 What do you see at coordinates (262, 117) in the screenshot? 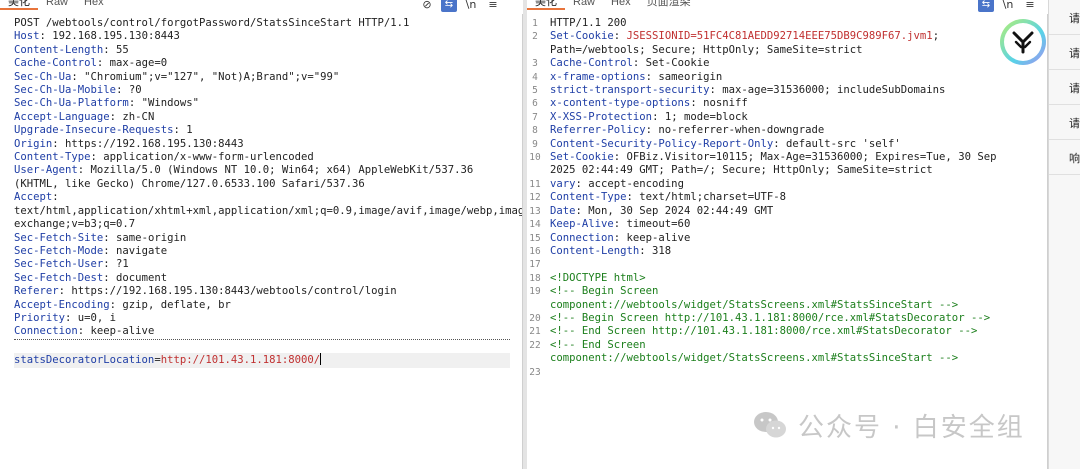
I see `request-line: Accept-Language: zh-CN` at bounding box center [262, 117].